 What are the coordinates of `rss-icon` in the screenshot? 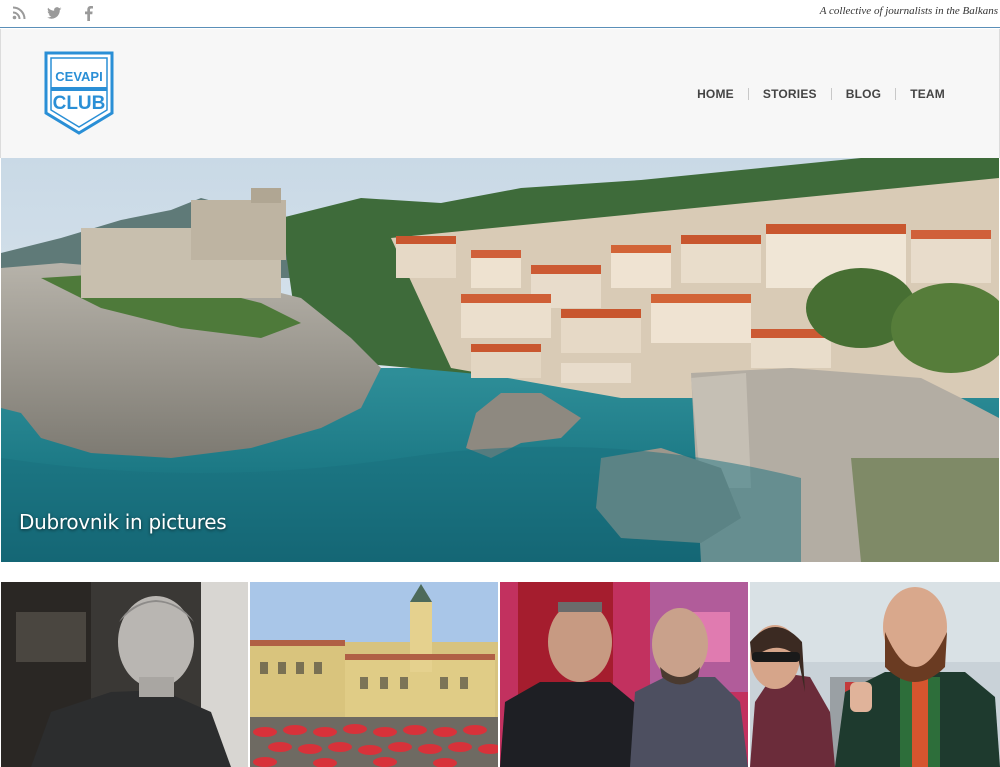 It's located at (19, 13).